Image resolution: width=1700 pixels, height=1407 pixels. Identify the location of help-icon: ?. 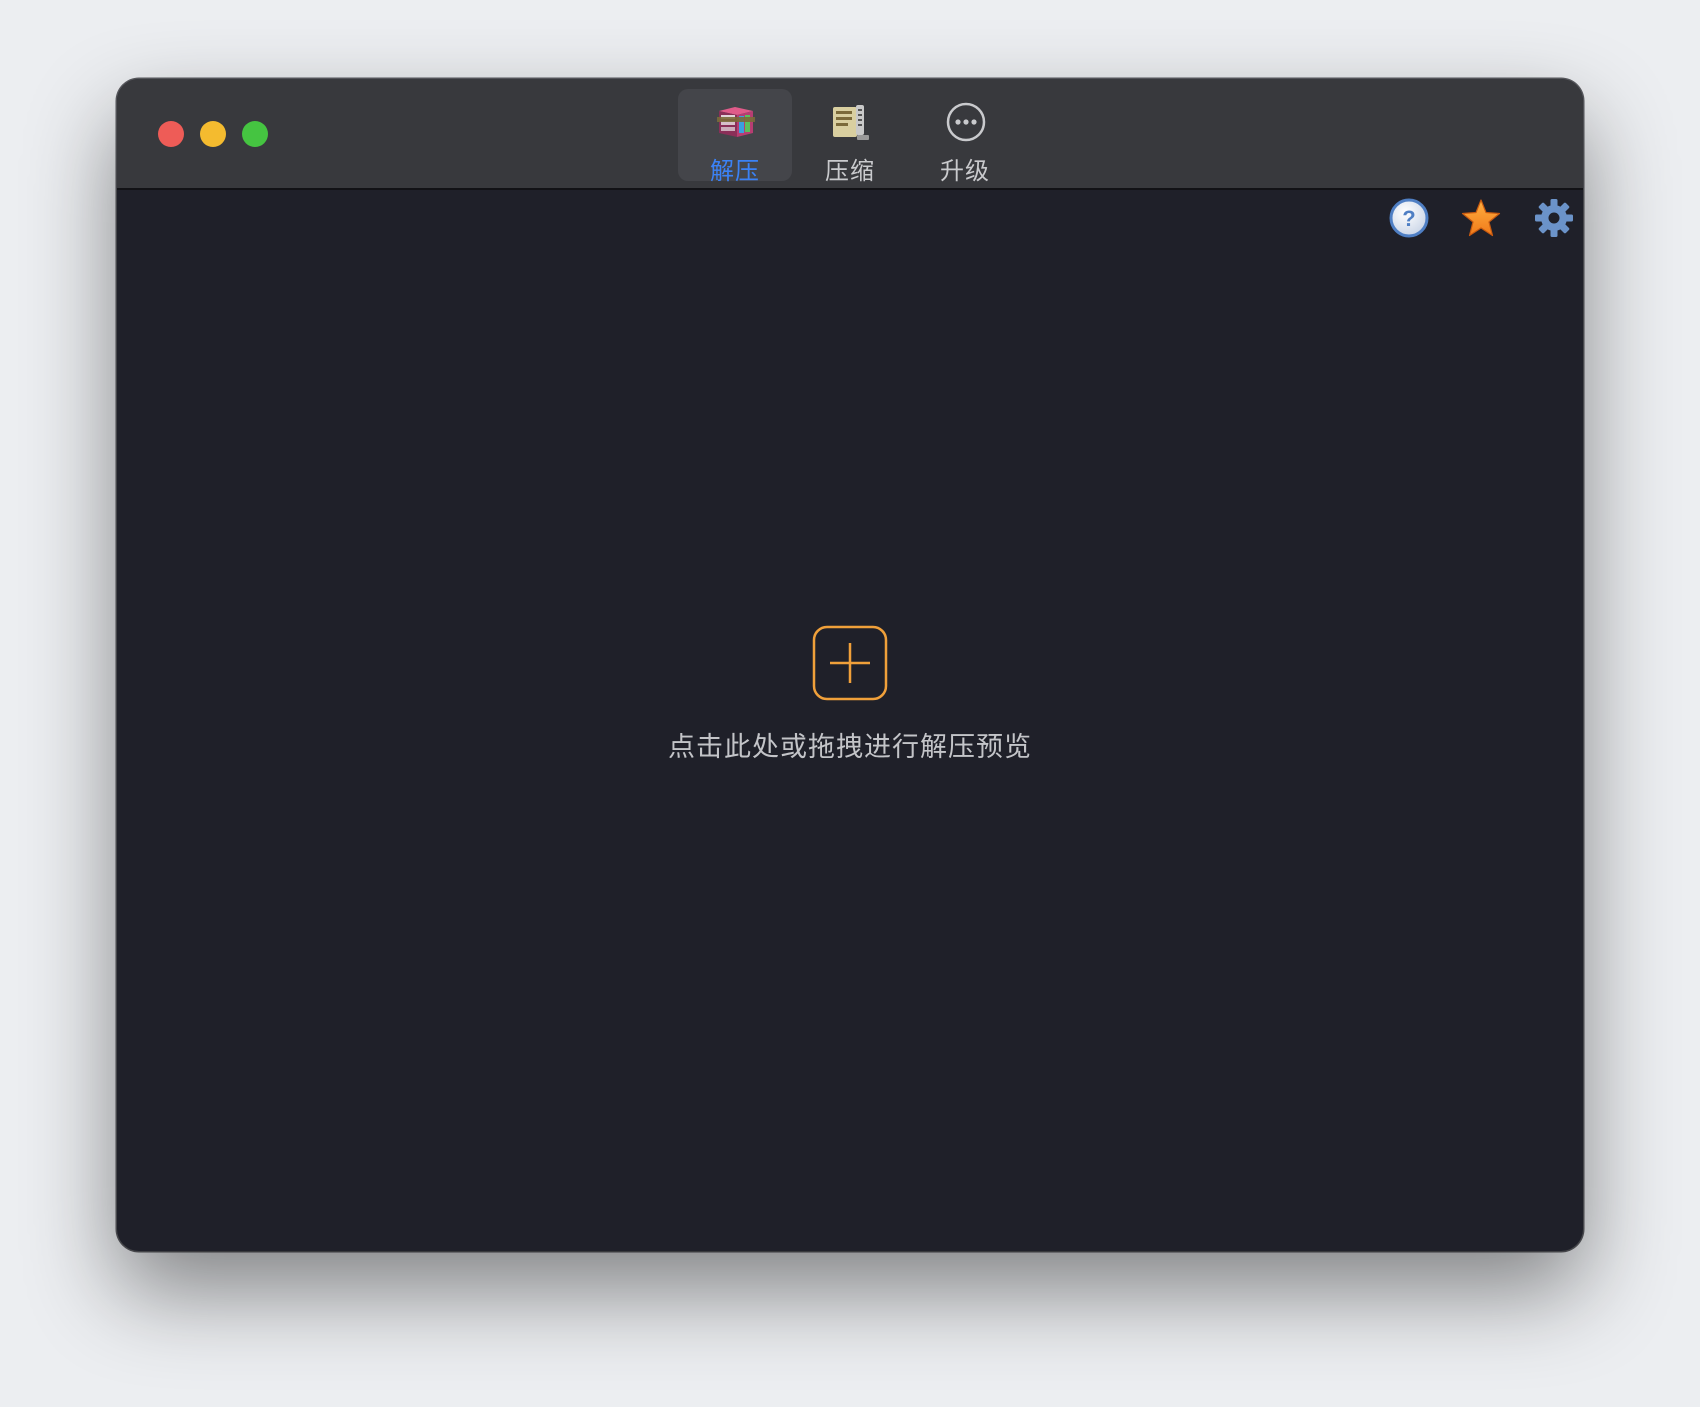
(1409, 218).